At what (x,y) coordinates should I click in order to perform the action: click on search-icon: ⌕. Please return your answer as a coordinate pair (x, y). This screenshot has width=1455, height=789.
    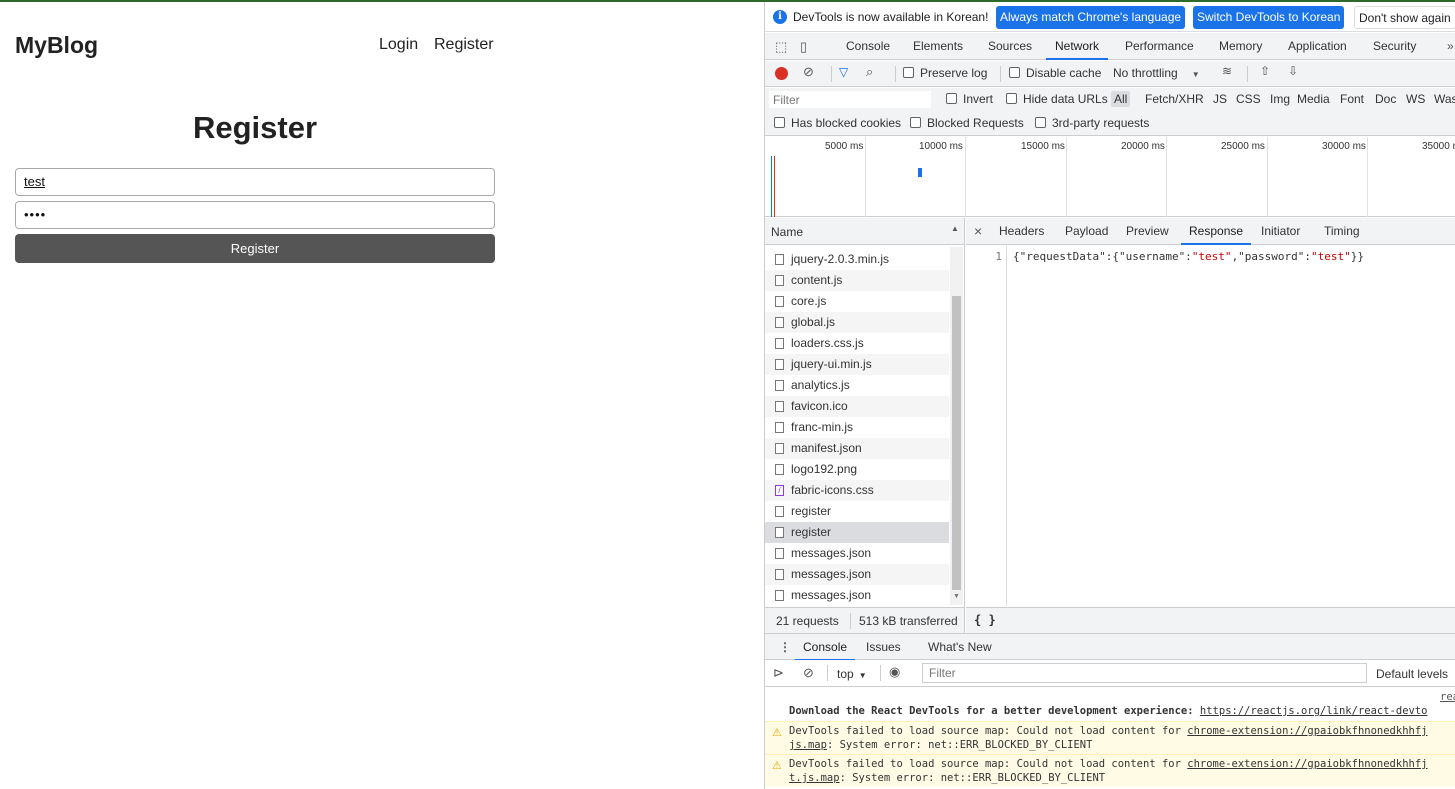
    Looking at the image, I should click on (869, 72).